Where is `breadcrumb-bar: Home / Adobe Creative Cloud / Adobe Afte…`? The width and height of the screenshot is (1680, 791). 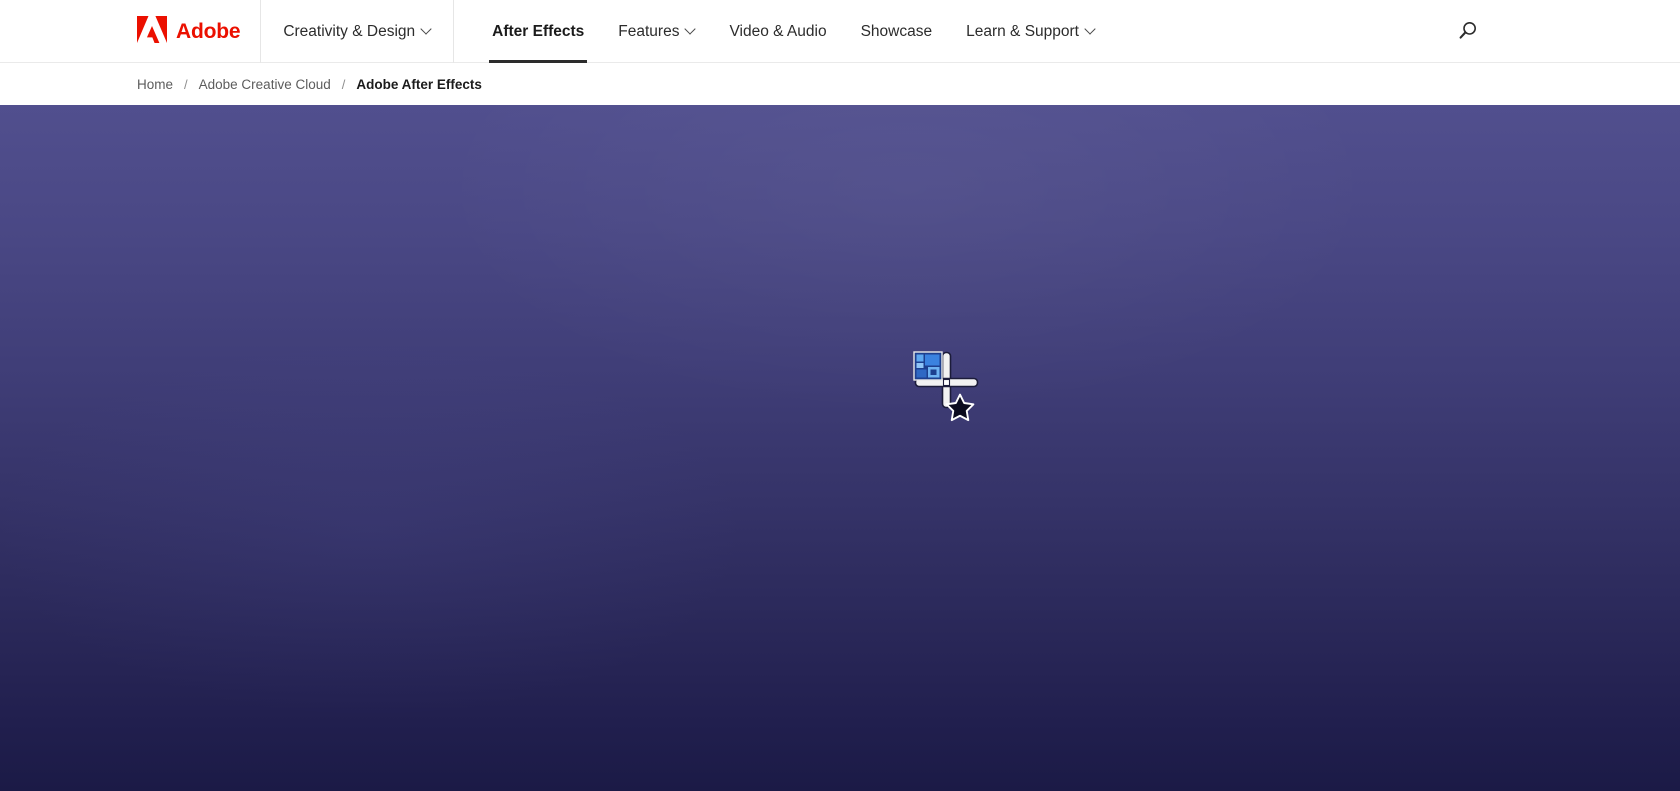
breadcrumb-bar: Home / Adobe Creative Cloud / Adobe Afte… is located at coordinates (840, 84).